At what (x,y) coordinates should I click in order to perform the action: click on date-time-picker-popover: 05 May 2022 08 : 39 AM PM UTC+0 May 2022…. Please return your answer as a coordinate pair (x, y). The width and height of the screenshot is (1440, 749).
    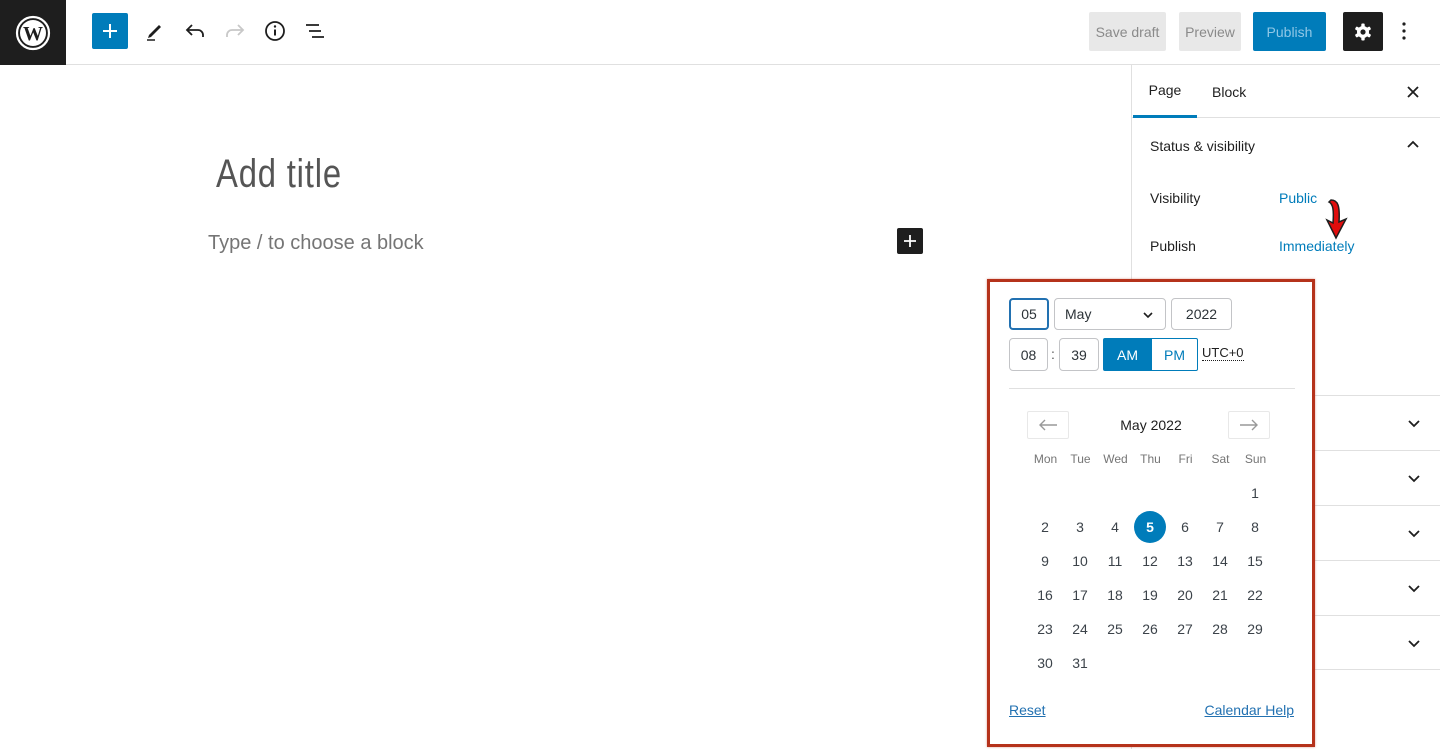
    Looking at the image, I should click on (1151, 513).